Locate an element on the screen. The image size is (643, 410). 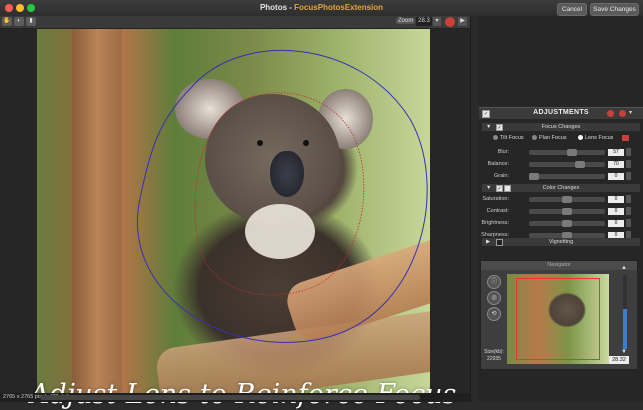
size-value: 22935 is located at coordinates (494, 359).